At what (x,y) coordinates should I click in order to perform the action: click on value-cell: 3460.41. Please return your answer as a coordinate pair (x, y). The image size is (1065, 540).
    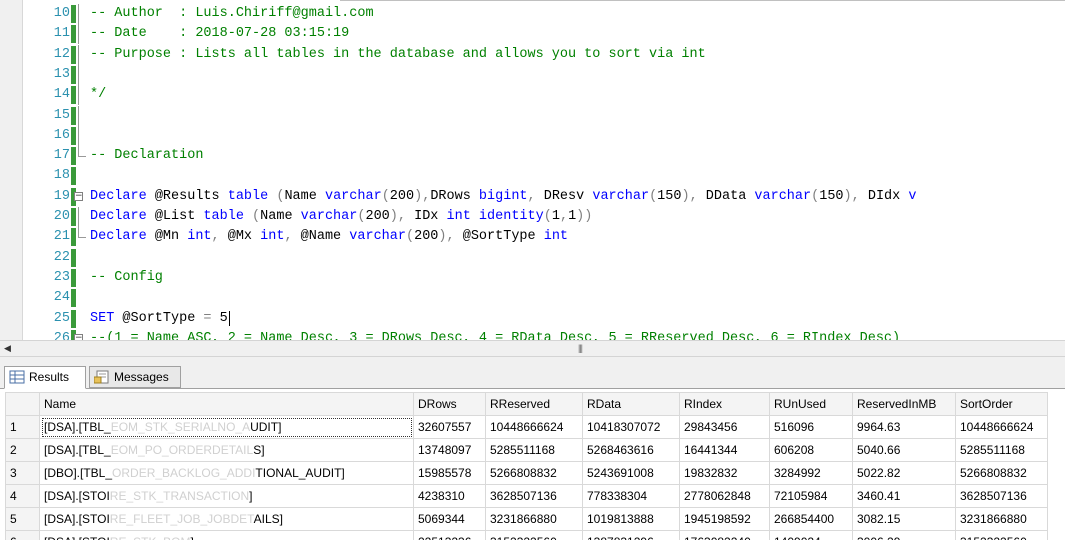
    Looking at the image, I should click on (904, 496).